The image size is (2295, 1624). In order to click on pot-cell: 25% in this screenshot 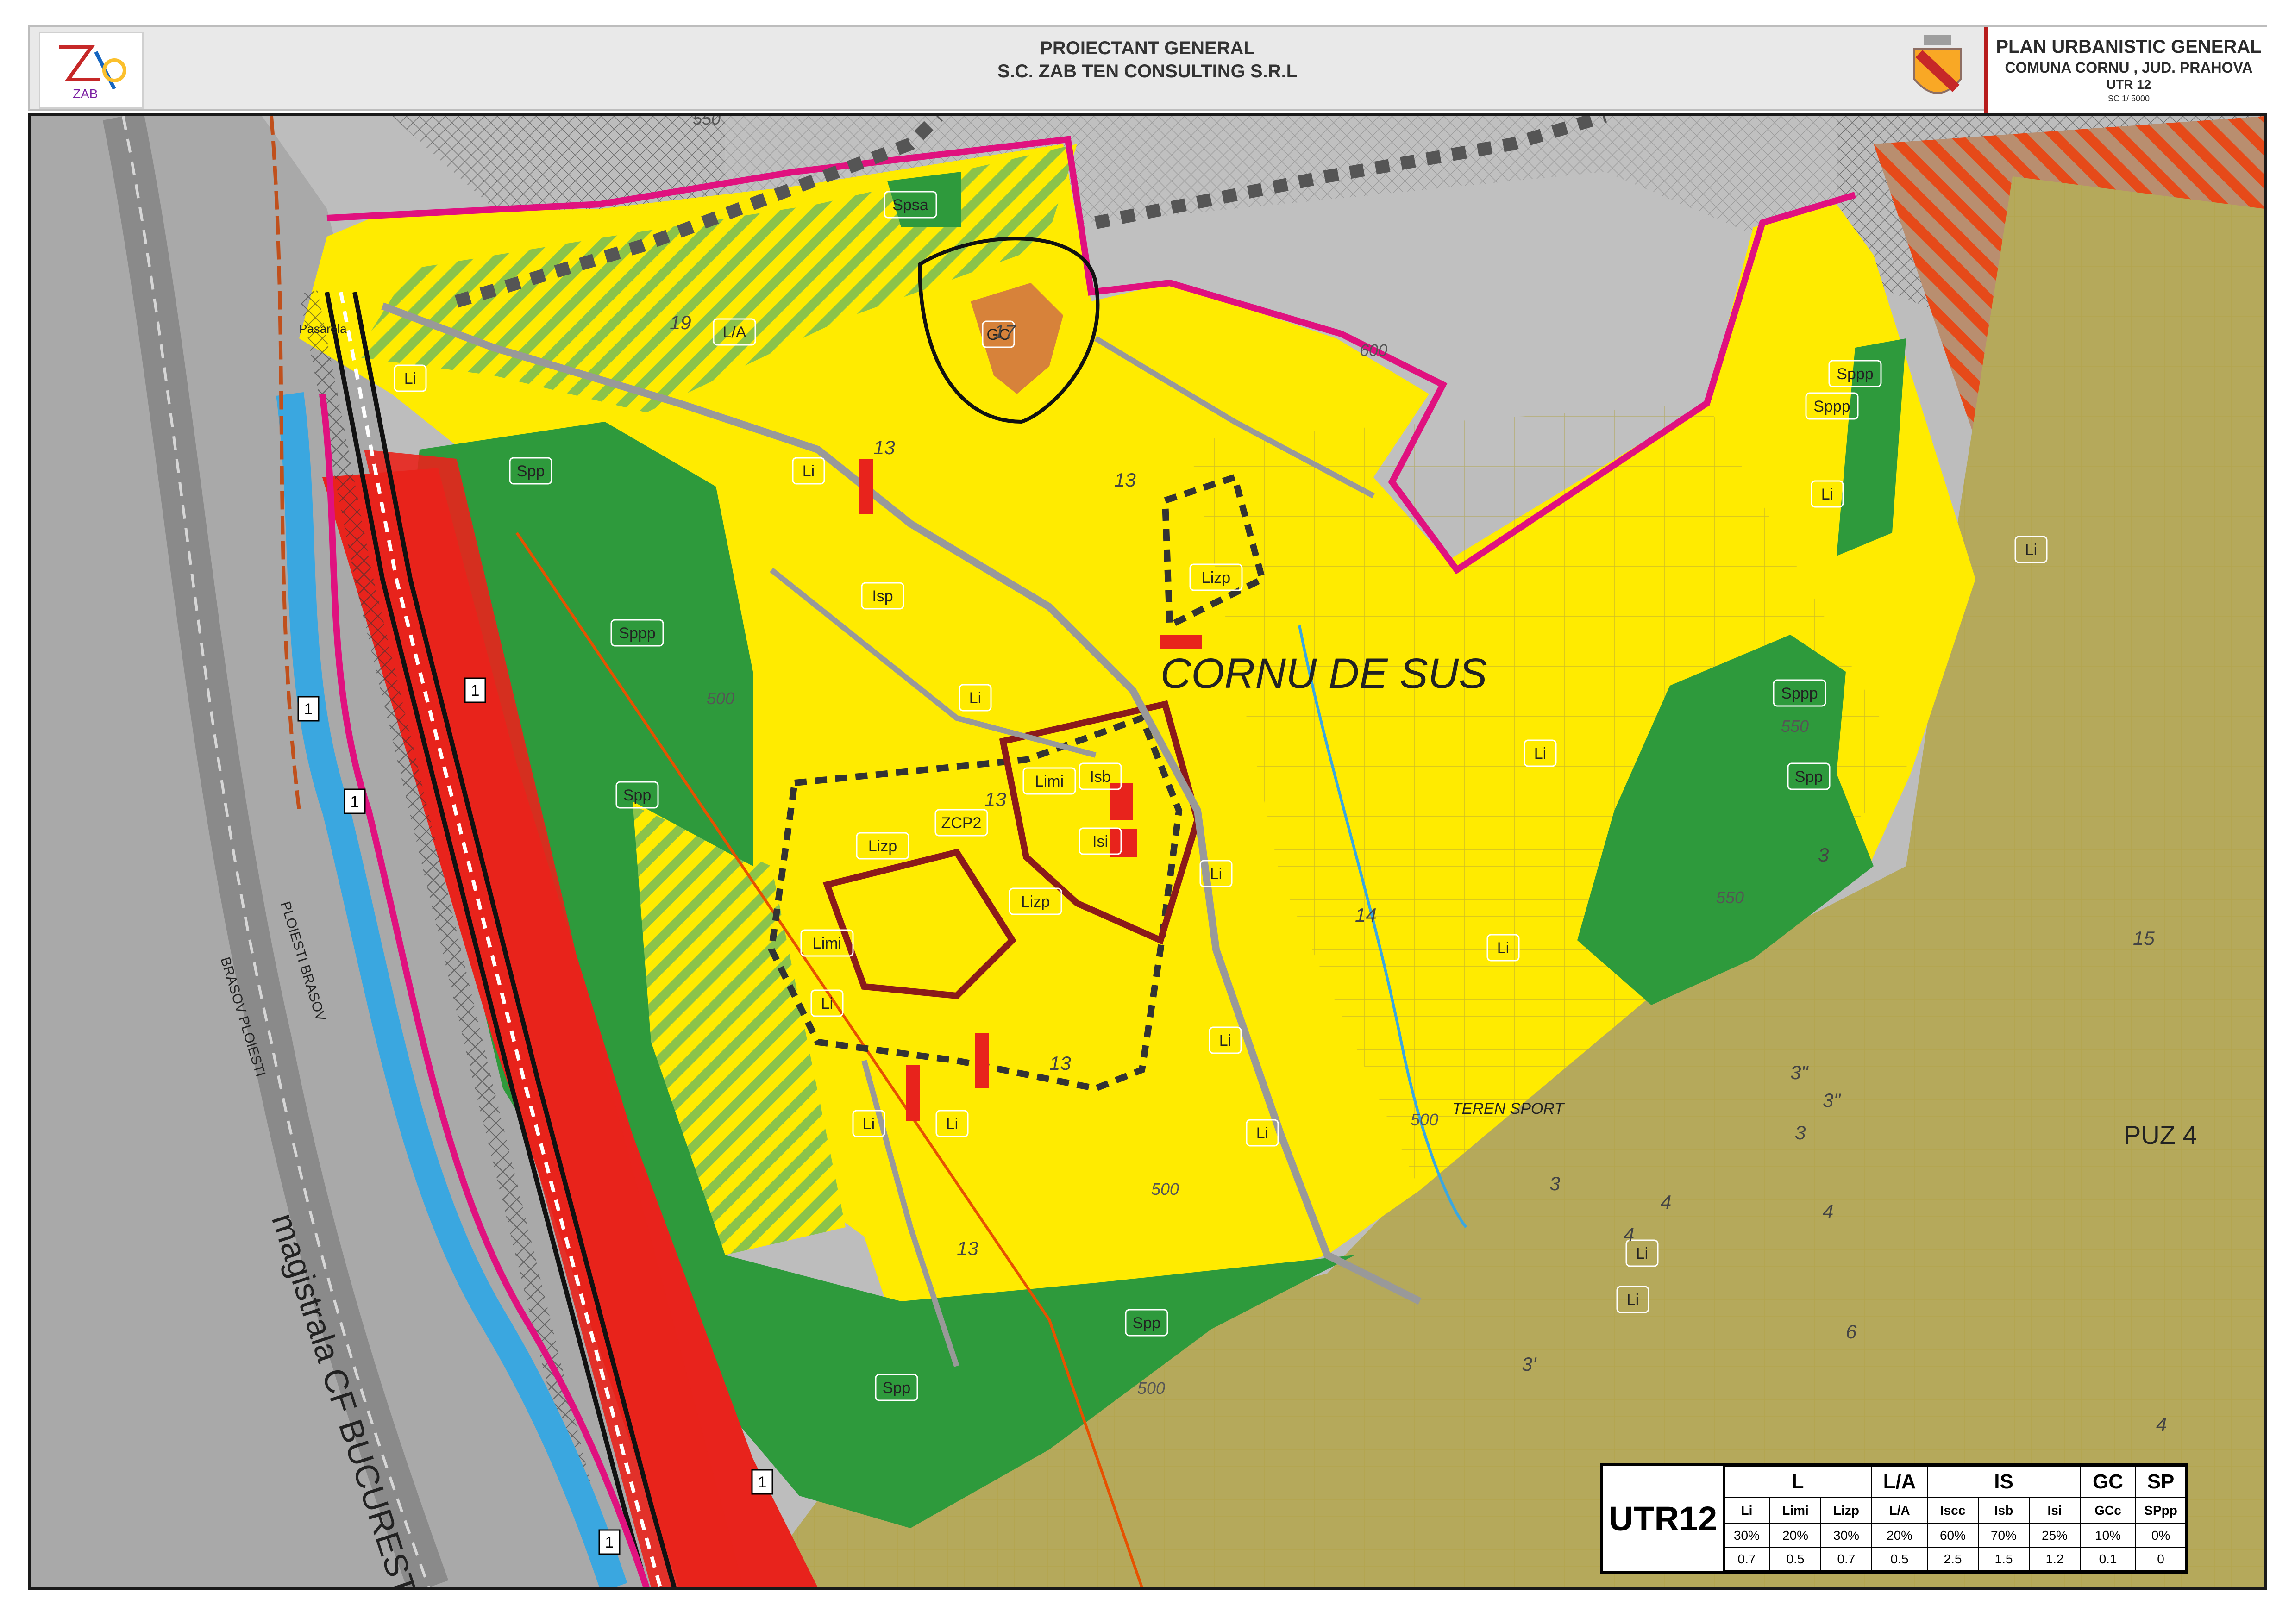, I will do `click(2055, 1535)`.